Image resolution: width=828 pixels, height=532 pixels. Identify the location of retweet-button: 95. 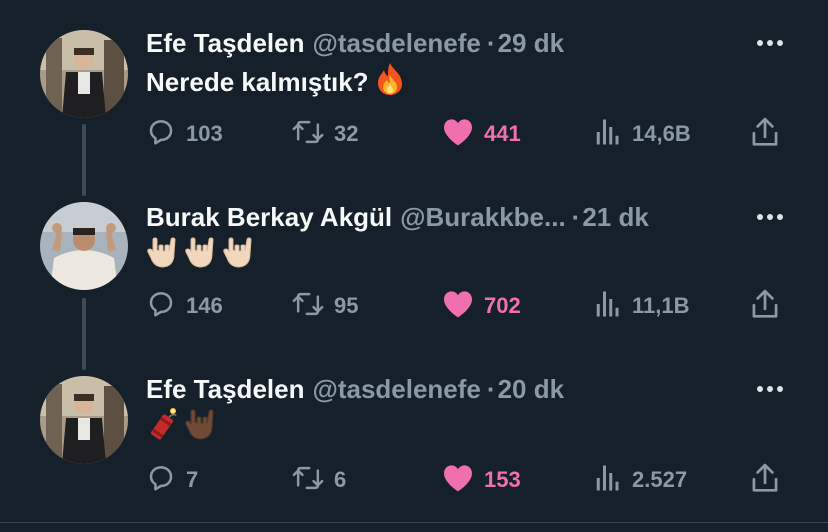
(325, 306).